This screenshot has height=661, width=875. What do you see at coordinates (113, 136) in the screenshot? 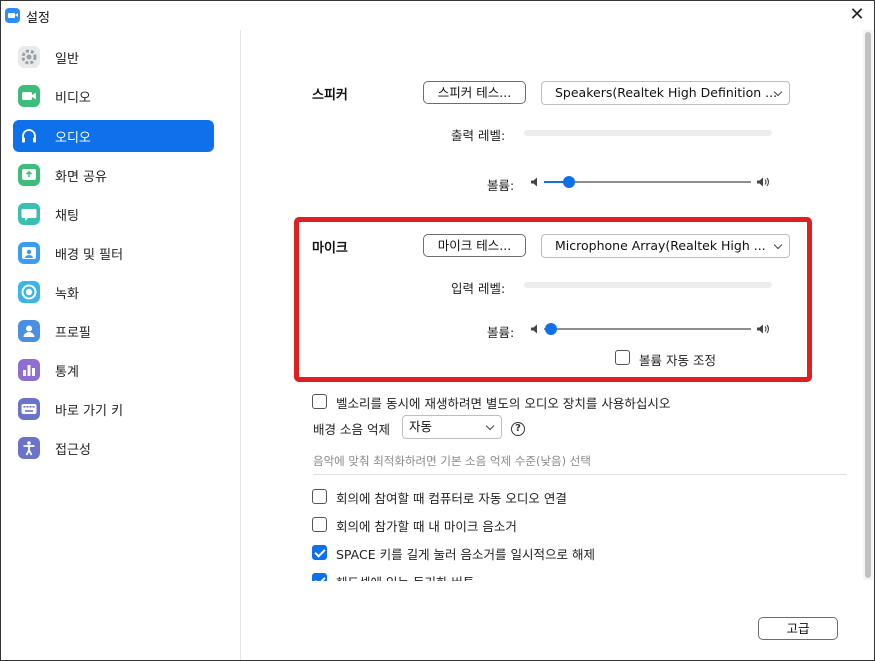
I see `sidebar-item-audio: 오디오` at bounding box center [113, 136].